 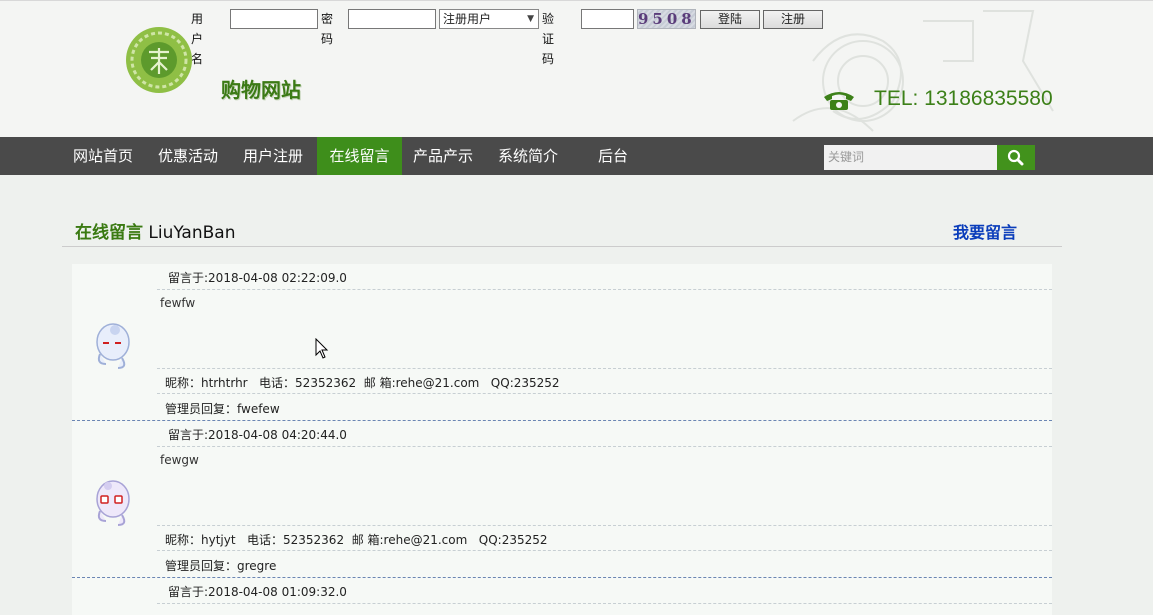 What do you see at coordinates (730, 19) in the screenshot?
I see `login-button: 登陆` at bounding box center [730, 19].